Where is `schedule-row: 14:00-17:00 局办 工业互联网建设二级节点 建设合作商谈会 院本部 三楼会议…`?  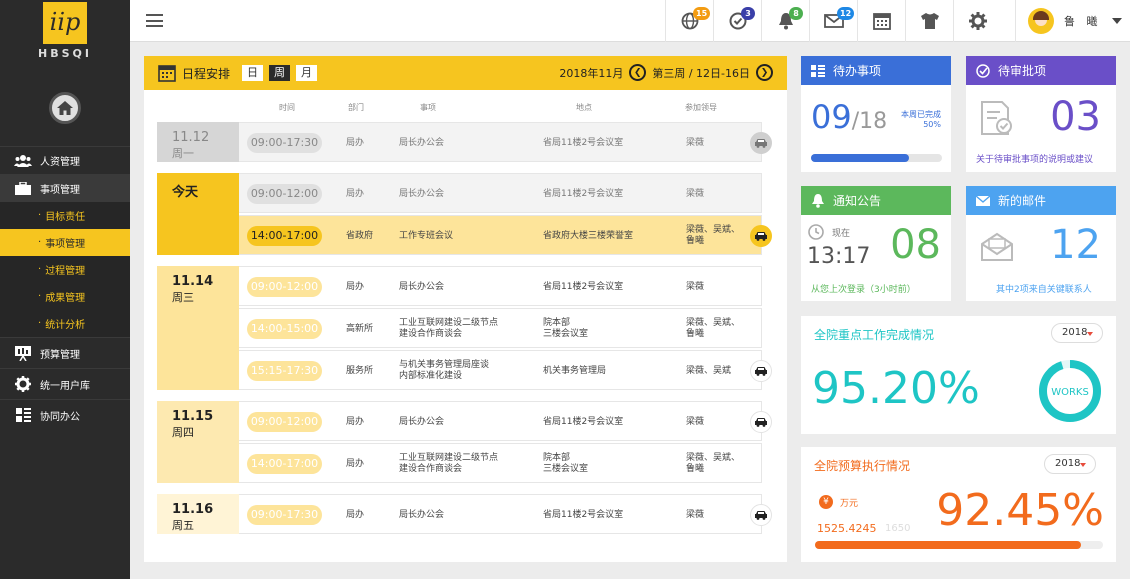 schedule-row: 14:00-17:00 局办 工业互联网建设二级节点 建设合作商谈会 院本部 三楼会议… is located at coordinates (500, 463).